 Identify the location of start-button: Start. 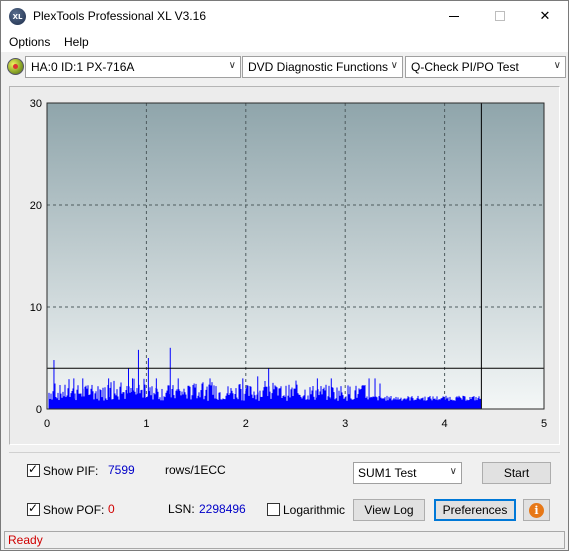
(516, 473).